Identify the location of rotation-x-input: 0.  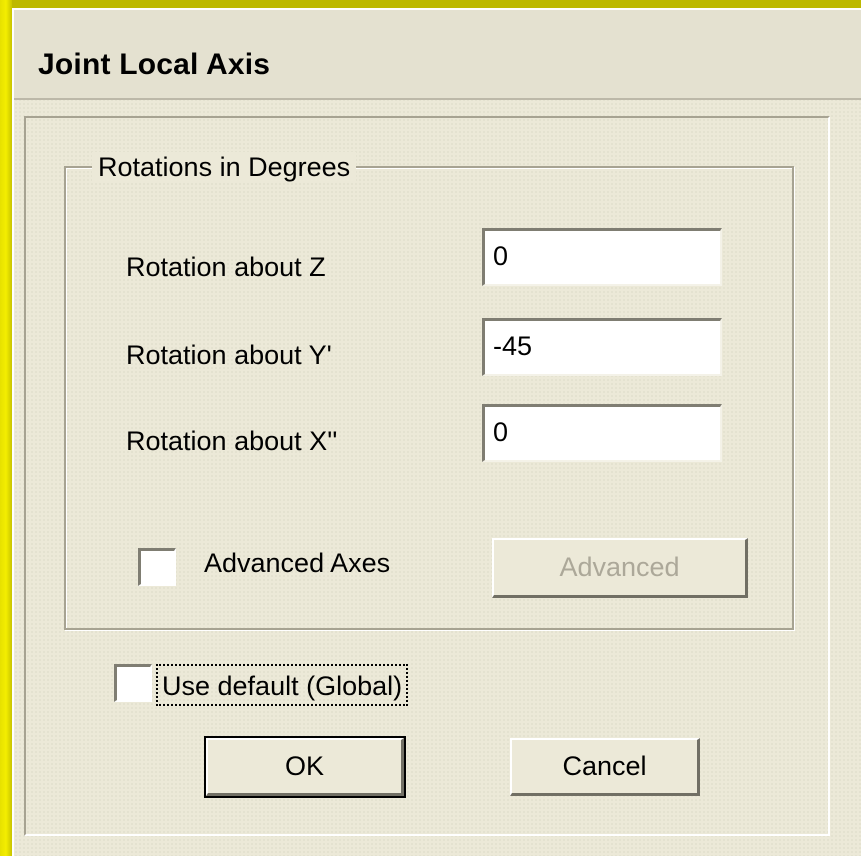
(602, 433).